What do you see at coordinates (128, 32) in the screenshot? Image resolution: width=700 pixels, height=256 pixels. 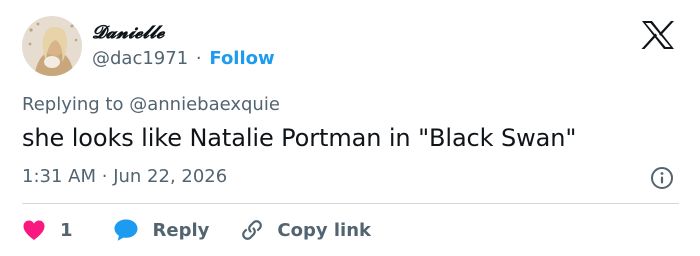 I see `author-display-name: 𝓓𝓪𝓷𝓲𝓮𝓵𝓵𝓮` at bounding box center [128, 32].